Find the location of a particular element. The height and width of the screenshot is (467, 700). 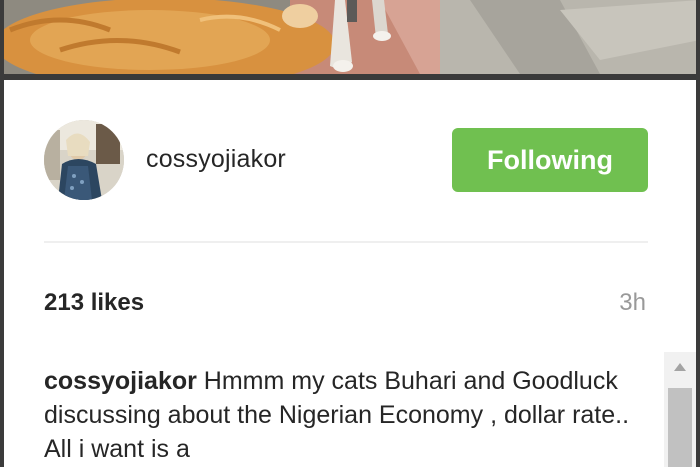

avatar-image is located at coordinates (84, 160).